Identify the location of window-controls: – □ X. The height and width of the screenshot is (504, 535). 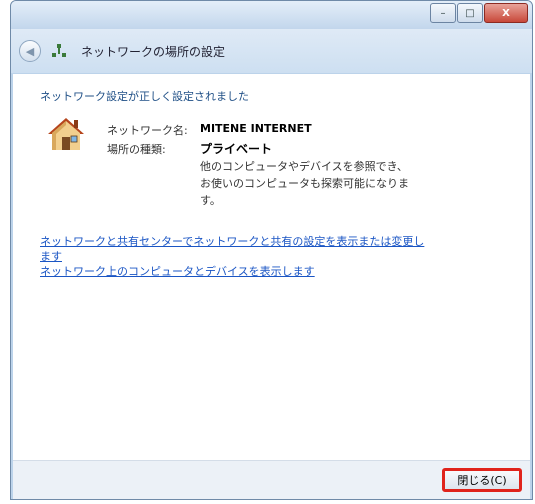
(479, 13).